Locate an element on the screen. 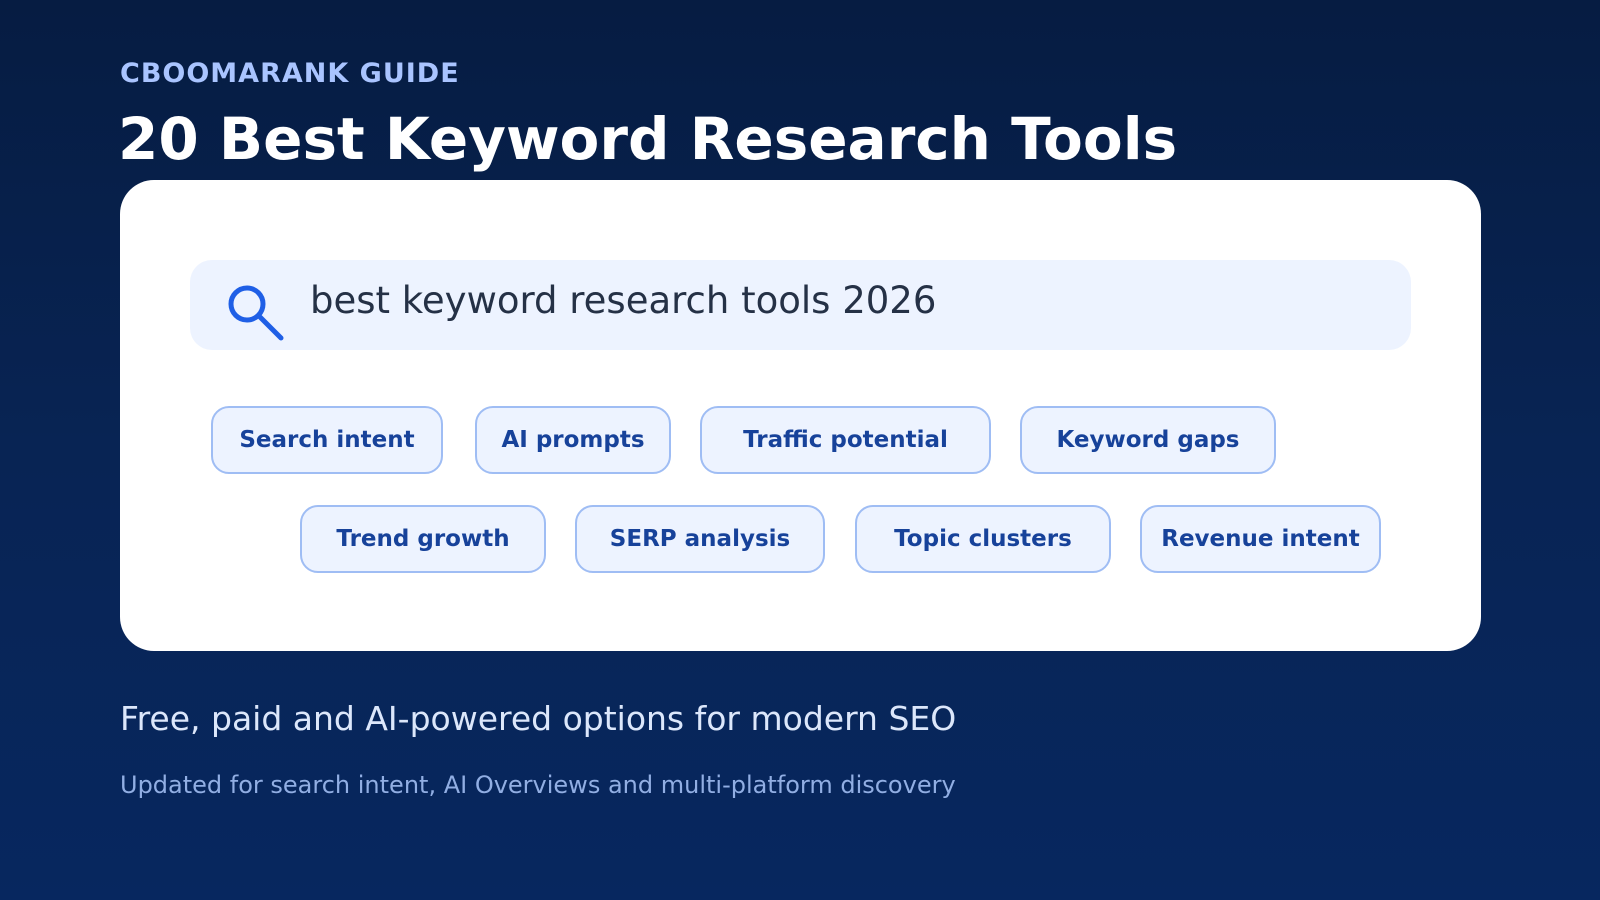  brand-eyebrow: CBOOMARANK GUIDE is located at coordinates (290, 73).